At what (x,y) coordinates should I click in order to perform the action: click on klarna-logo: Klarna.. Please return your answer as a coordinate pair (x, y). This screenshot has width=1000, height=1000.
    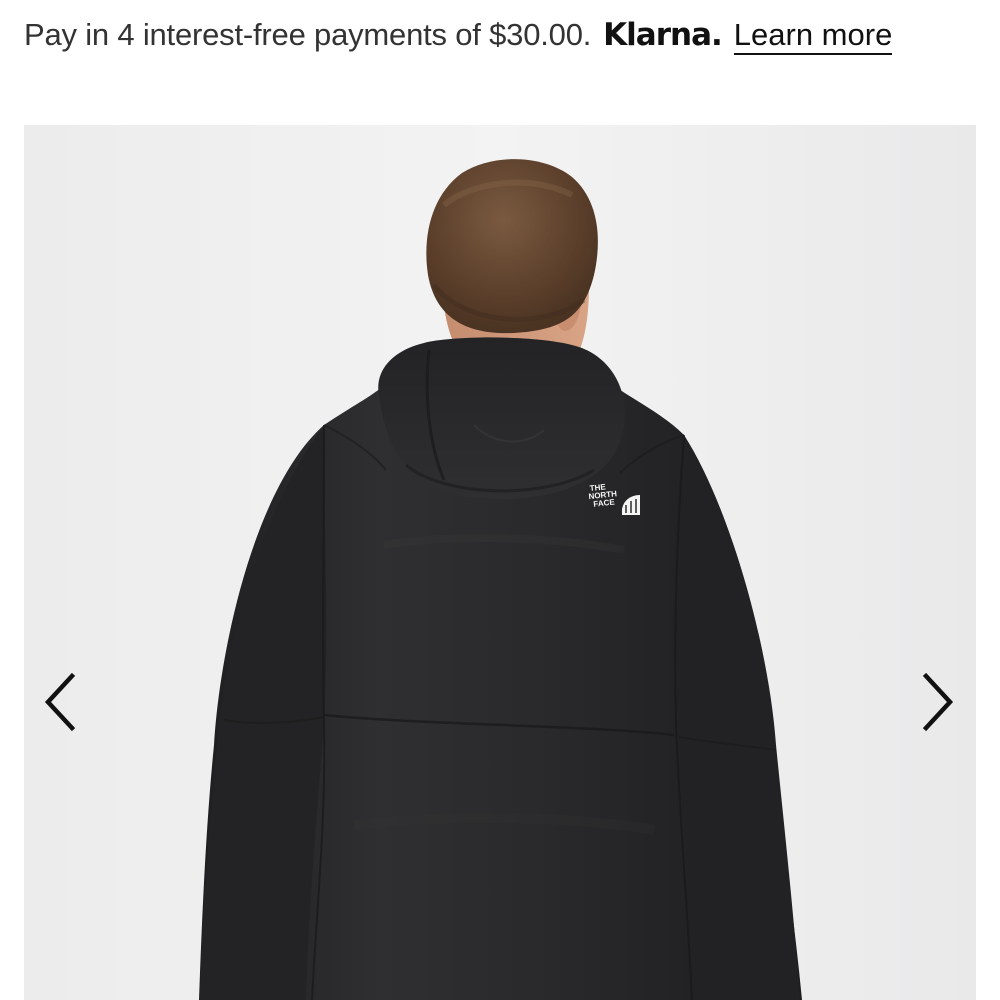
    Looking at the image, I should click on (663, 35).